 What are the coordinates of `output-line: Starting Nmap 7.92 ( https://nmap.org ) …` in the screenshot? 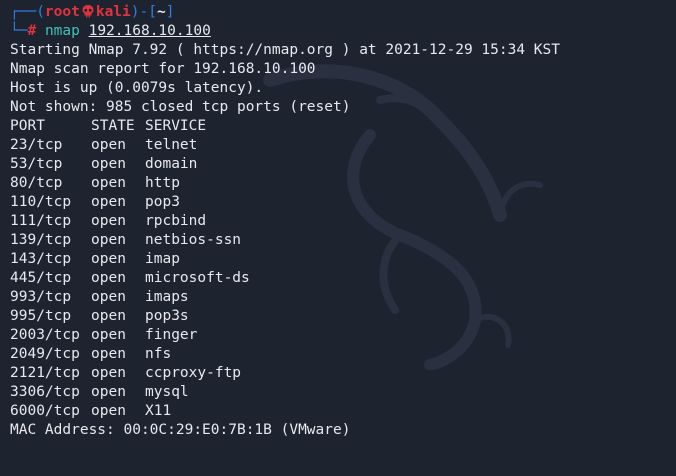 It's located at (285, 50).